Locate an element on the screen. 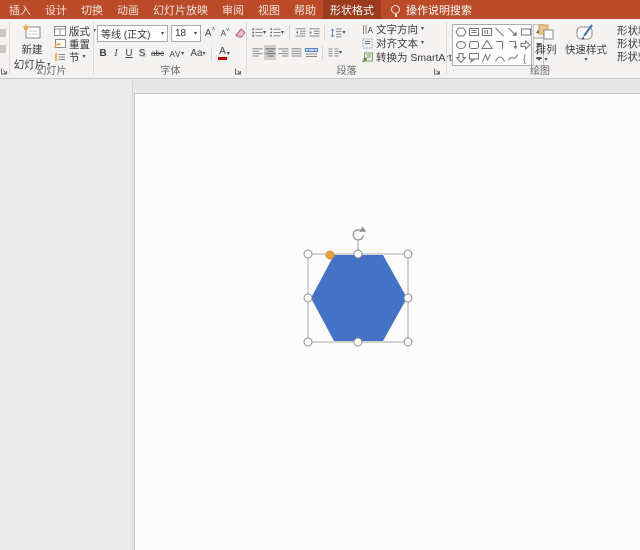  paragraph-dialog-launcher-icon is located at coordinates (437, 71).